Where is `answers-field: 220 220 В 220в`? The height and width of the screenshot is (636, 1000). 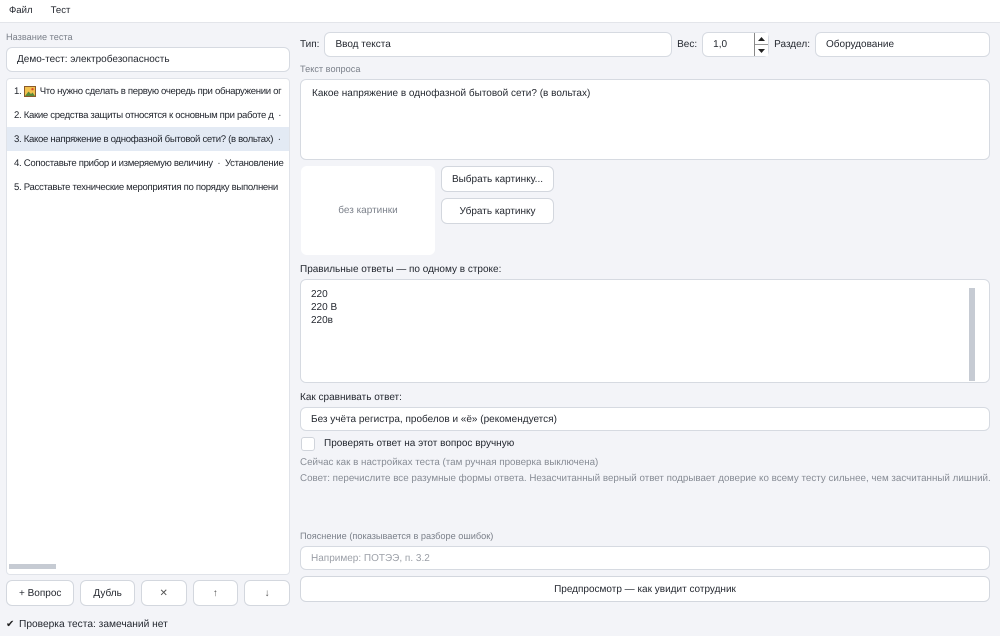
answers-field: 220 220 В 220в is located at coordinates (645, 331).